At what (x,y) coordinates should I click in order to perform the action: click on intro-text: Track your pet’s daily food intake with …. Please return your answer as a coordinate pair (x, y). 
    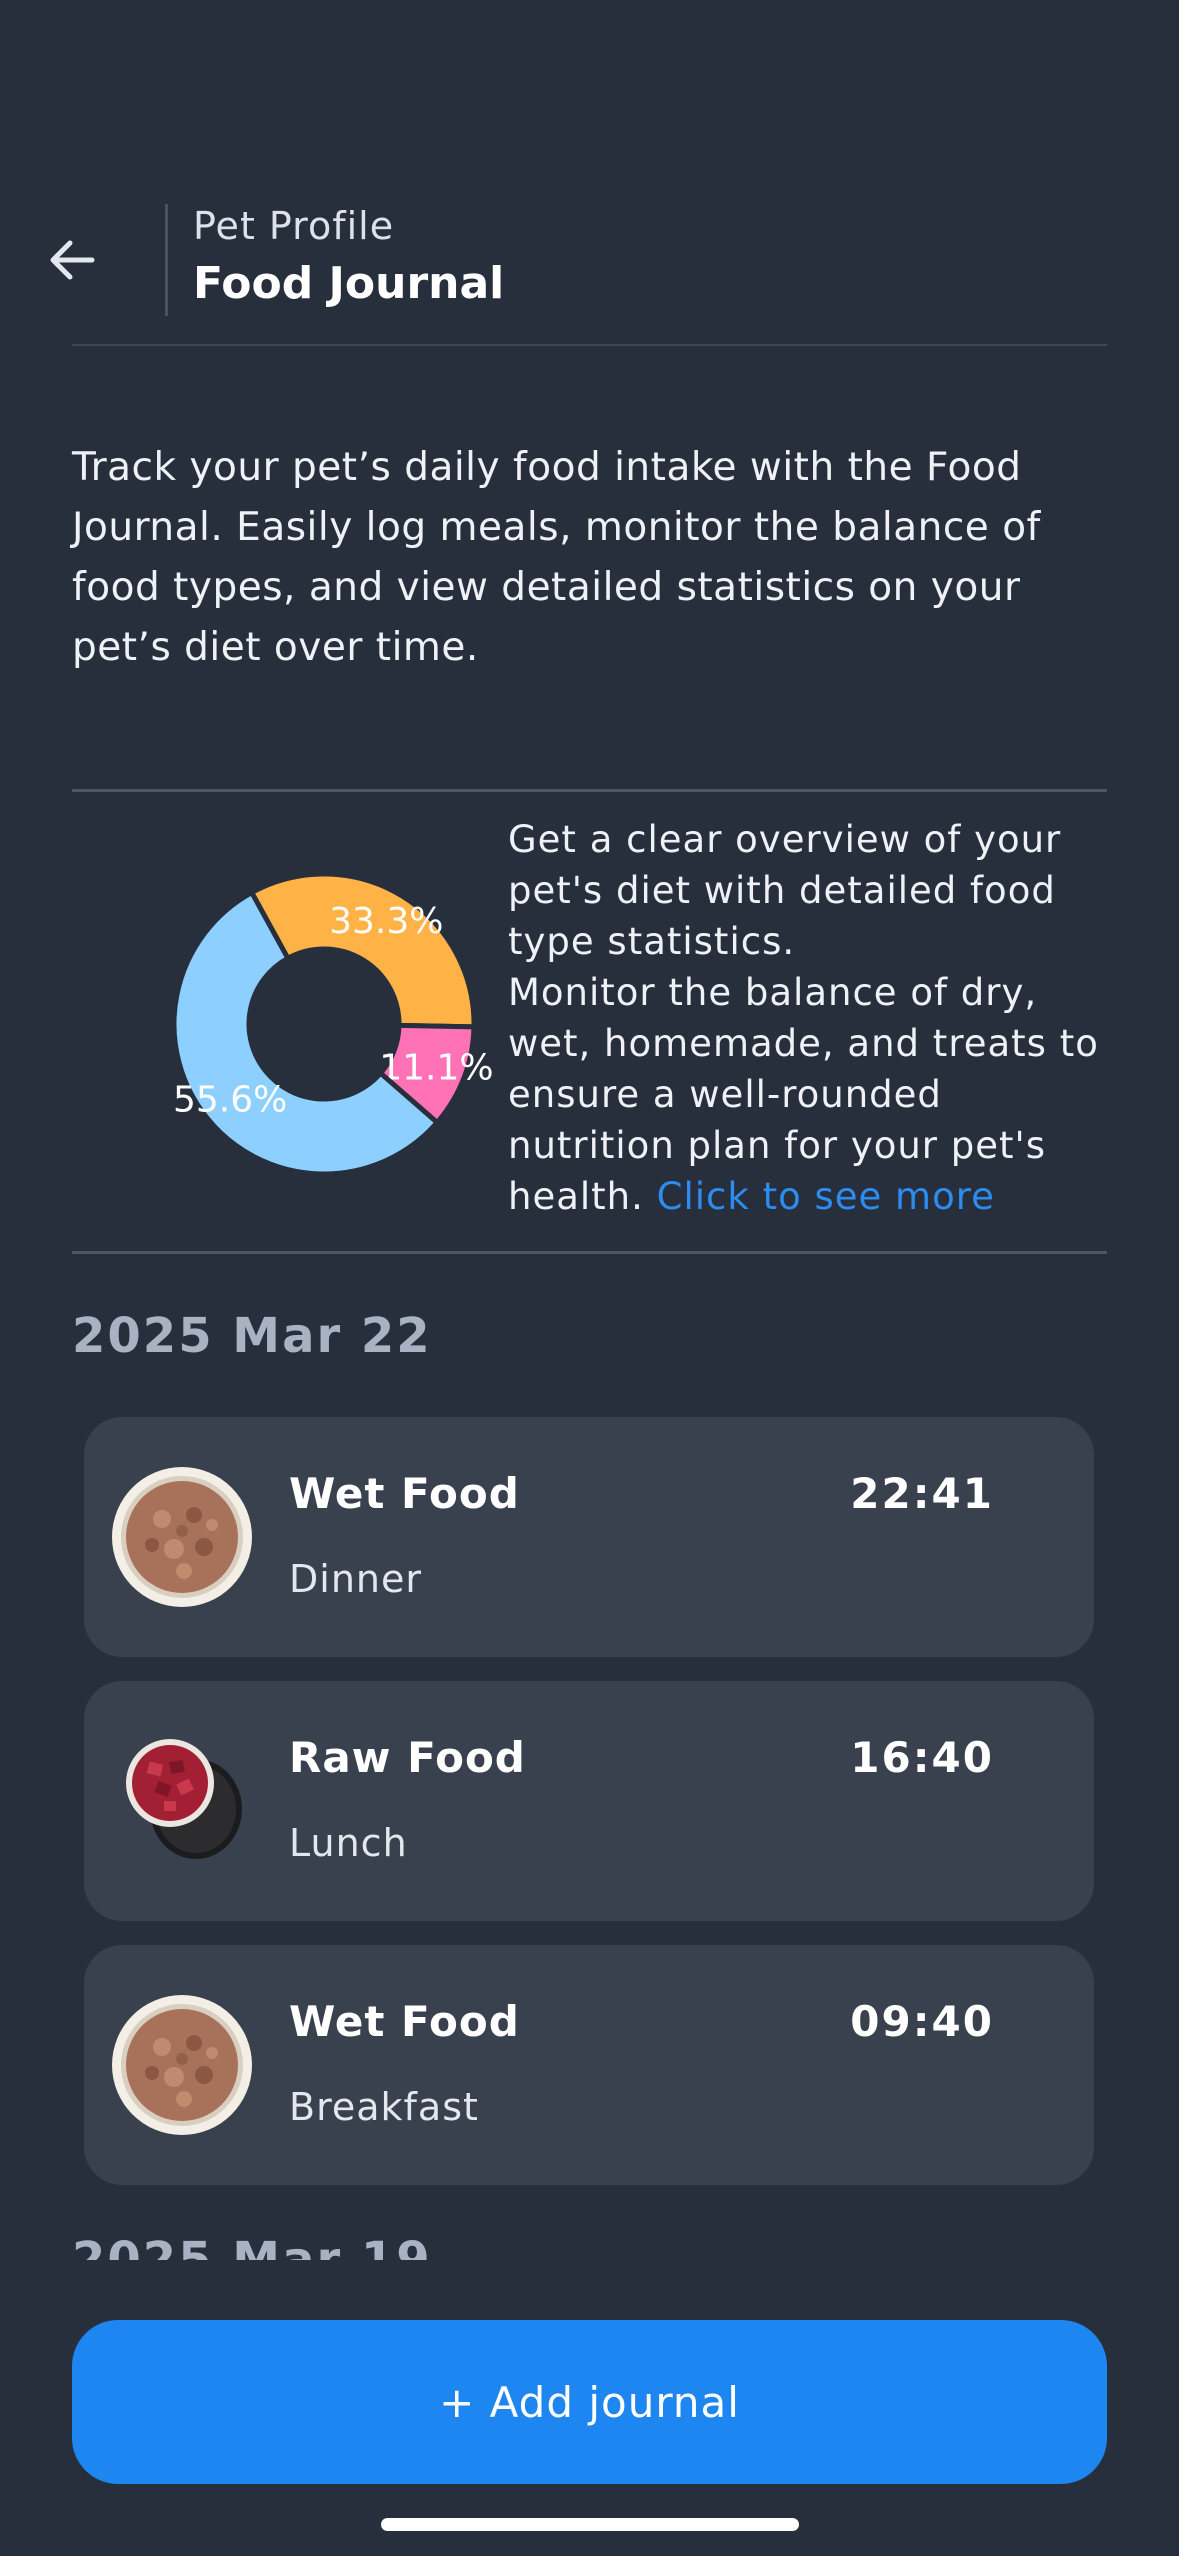
    Looking at the image, I should click on (556, 557).